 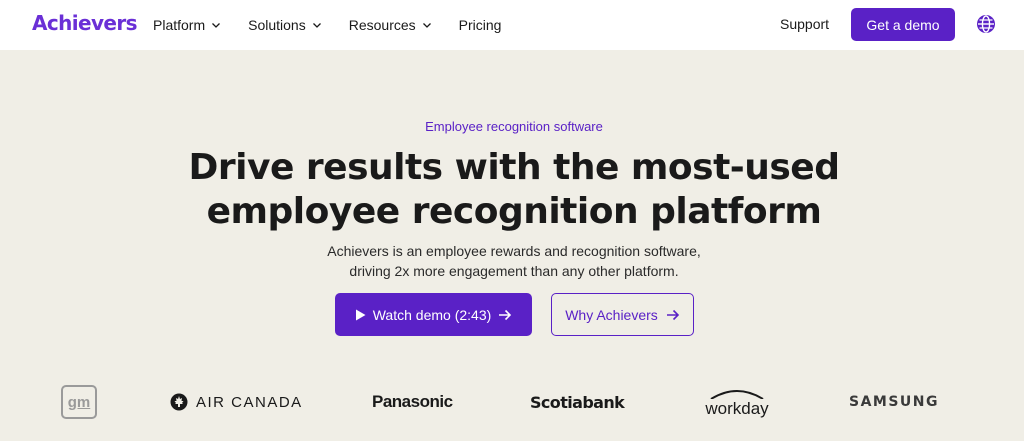 What do you see at coordinates (514, 211) in the screenshot?
I see `headline-line-2: employee recognition platform` at bounding box center [514, 211].